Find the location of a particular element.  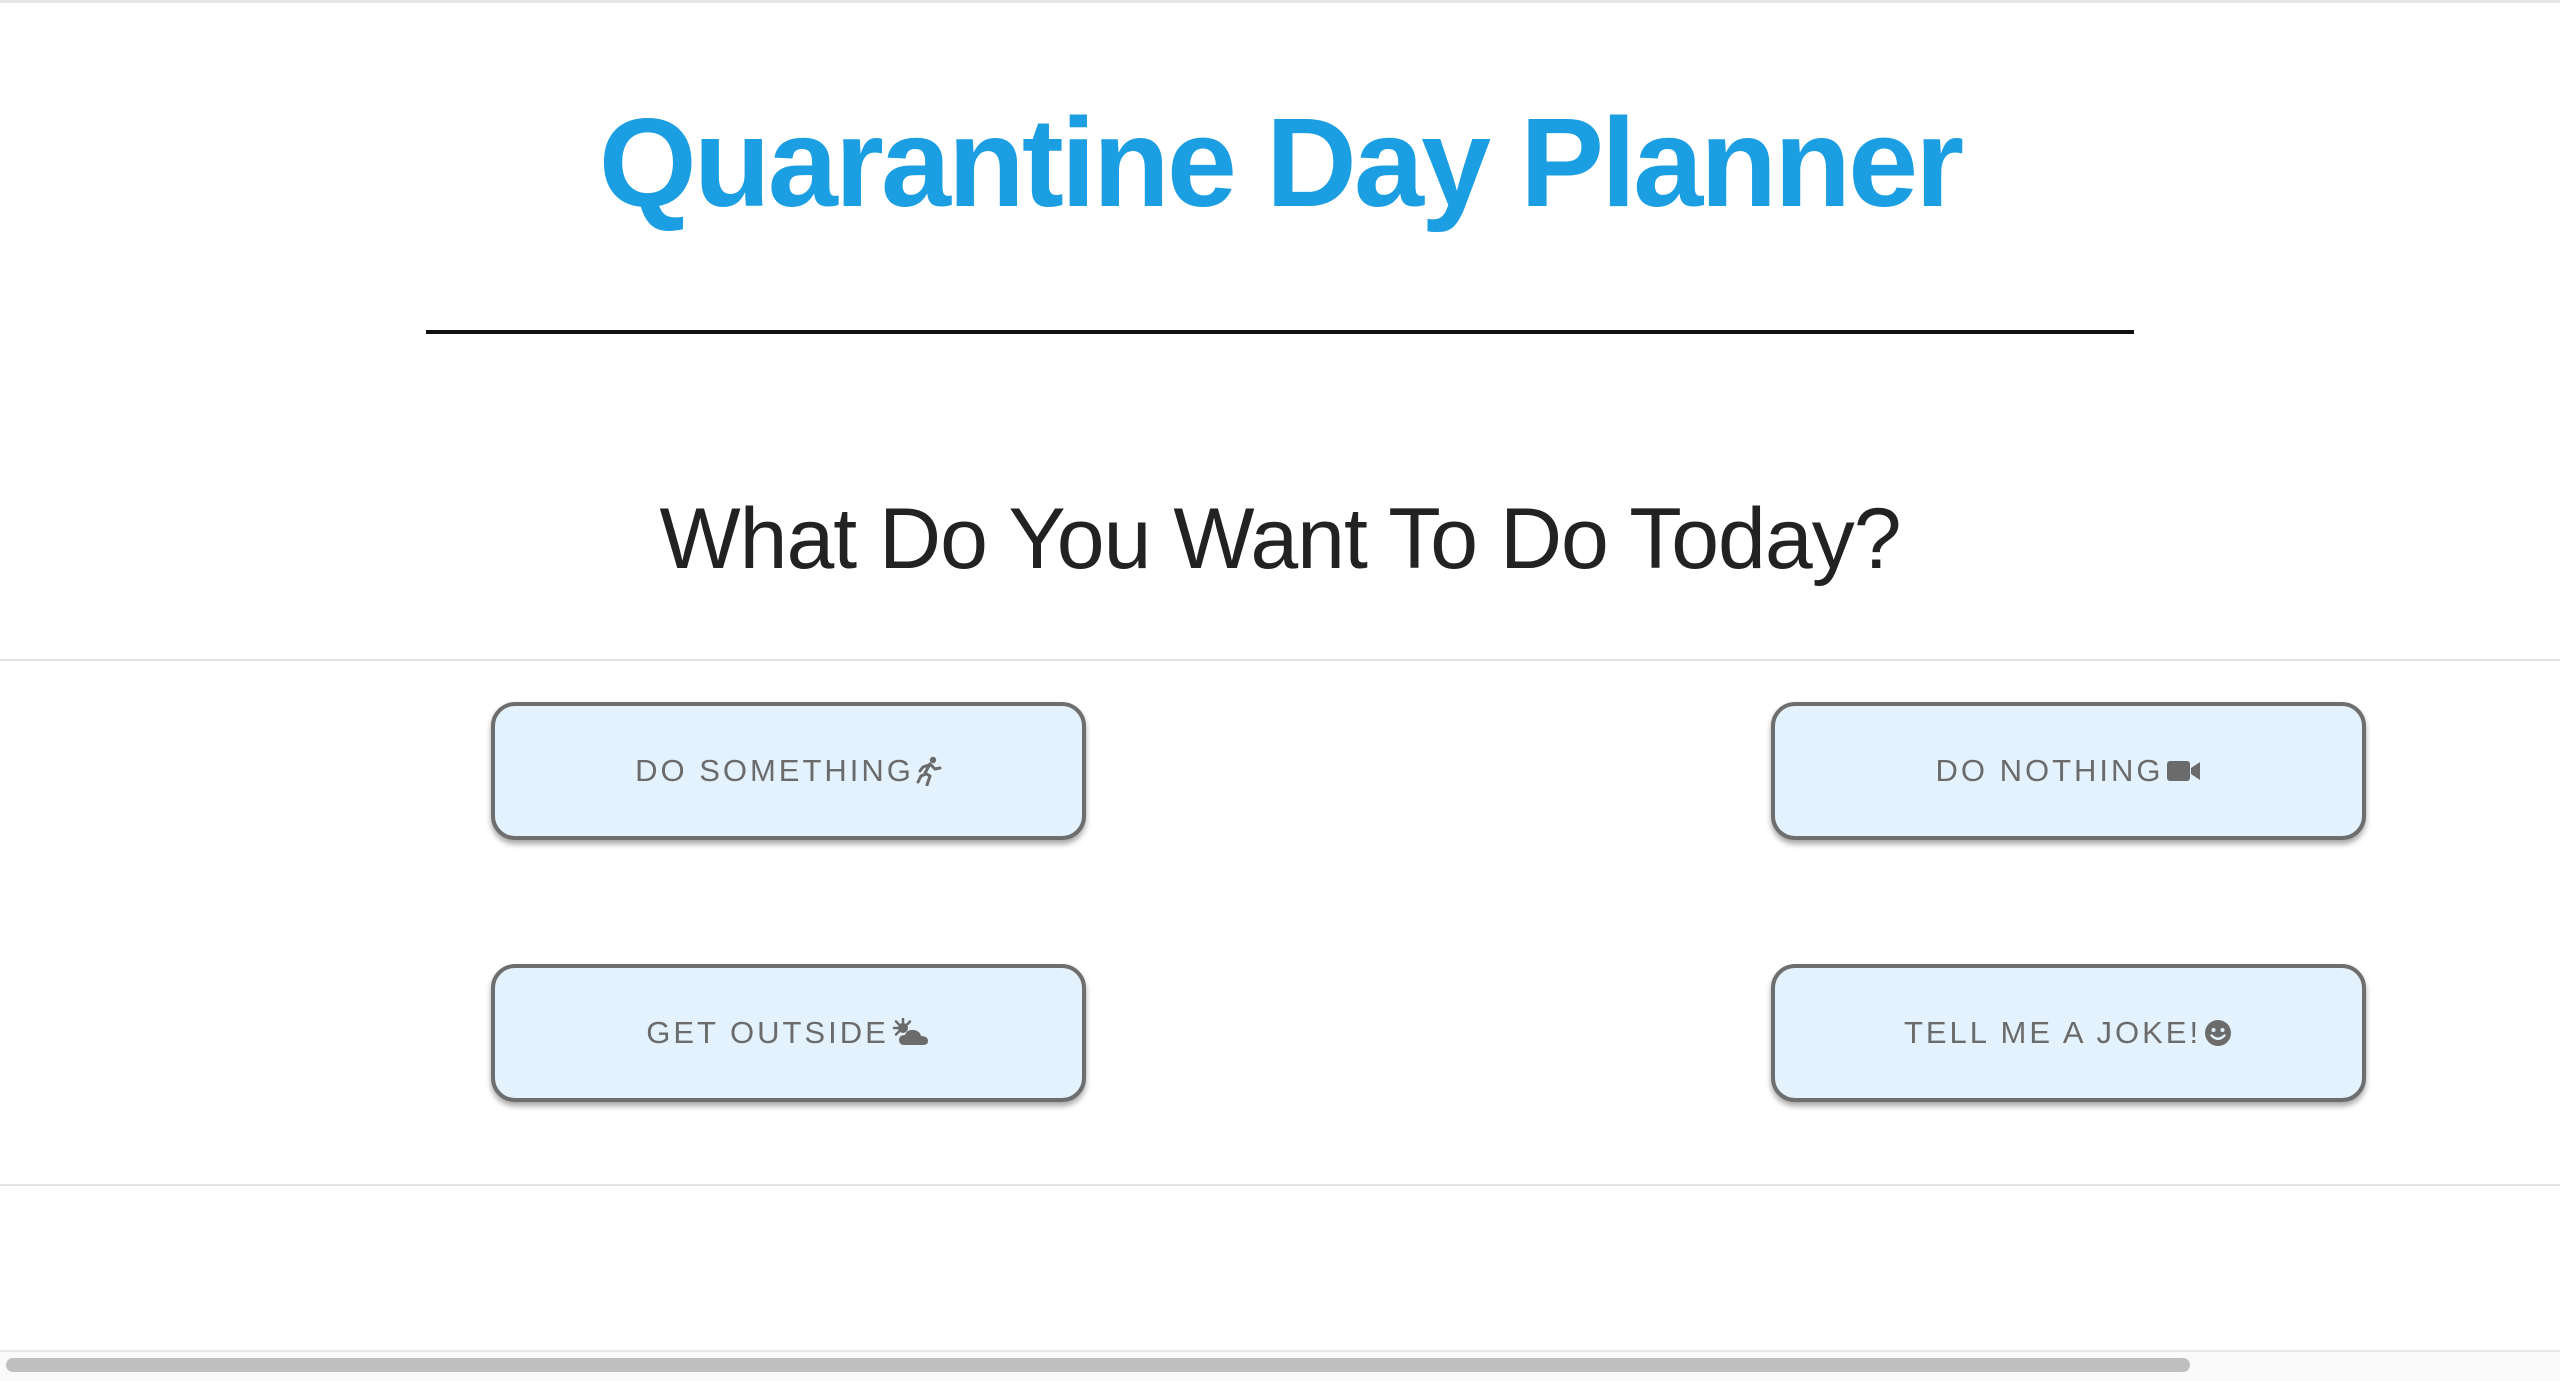

top-border is located at coordinates (1280, 1).